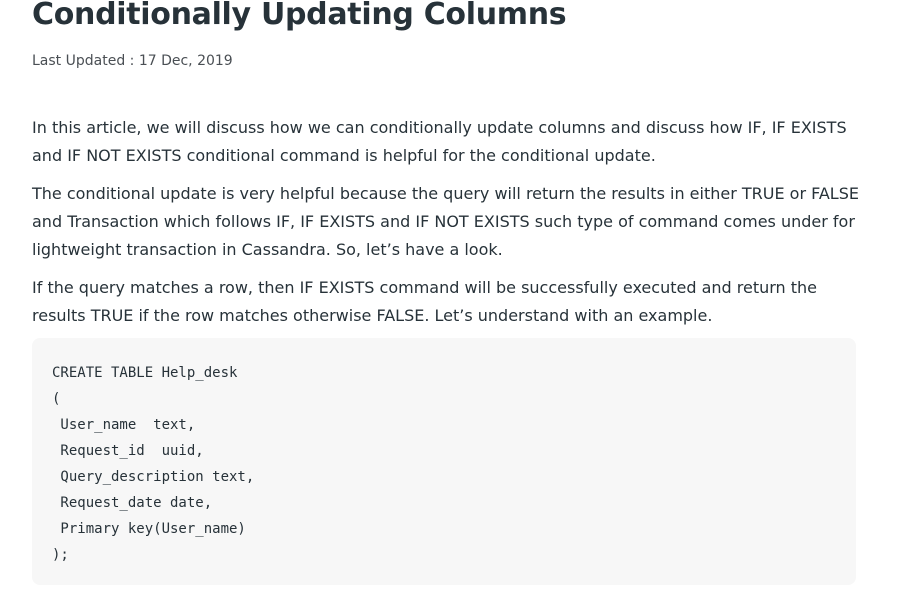 The image size is (919, 593). I want to click on code-line: Request_id uuid,, so click(128, 451).